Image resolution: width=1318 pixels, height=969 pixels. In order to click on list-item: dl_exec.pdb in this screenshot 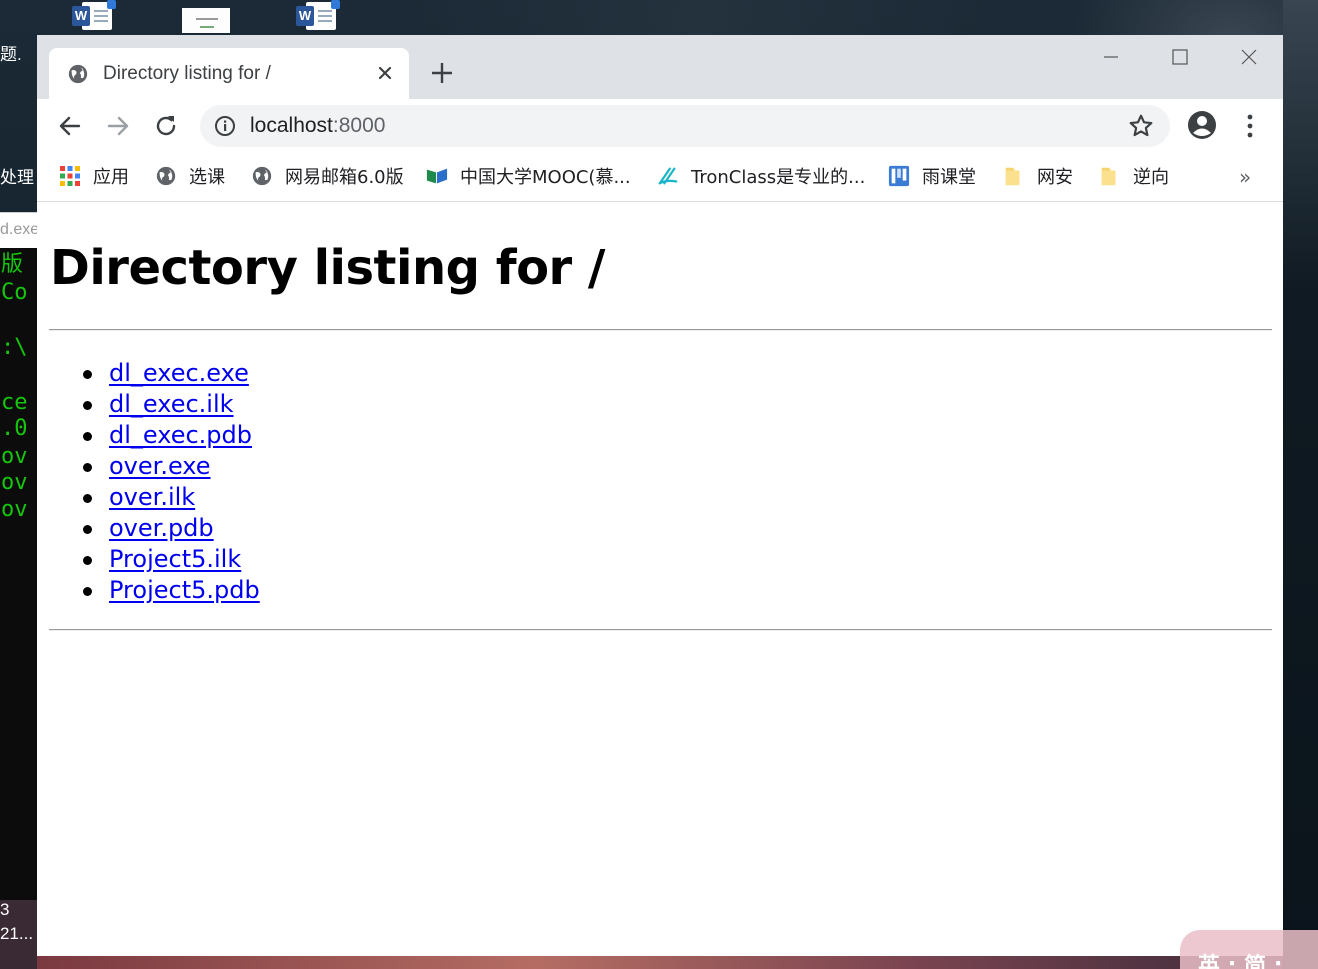, I will do `click(171, 435)`.